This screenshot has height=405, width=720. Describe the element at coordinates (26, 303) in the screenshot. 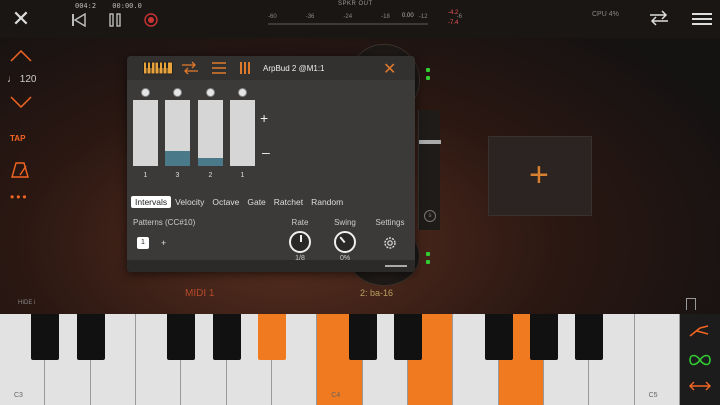

I see `hide-keyboard-button: HIDE i` at that location.